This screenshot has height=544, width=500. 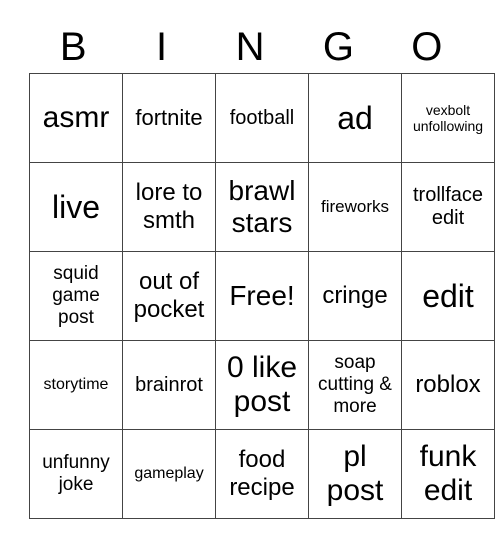 What do you see at coordinates (76, 207) in the screenshot?
I see `bingo-cell: live` at bounding box center [76, 207].